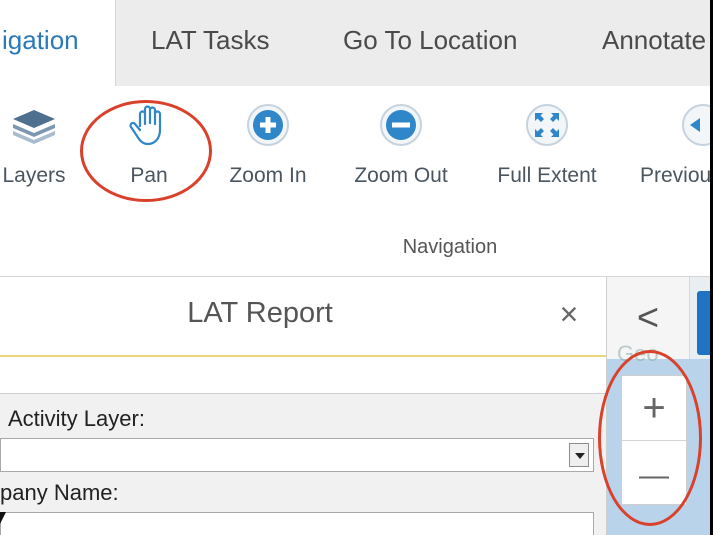 Image resolution: width=713 pixels, height=535 pixels. Describe the element at coordinates (401, 125) in the screenshot. I see `minus-circle-icon` at that location.